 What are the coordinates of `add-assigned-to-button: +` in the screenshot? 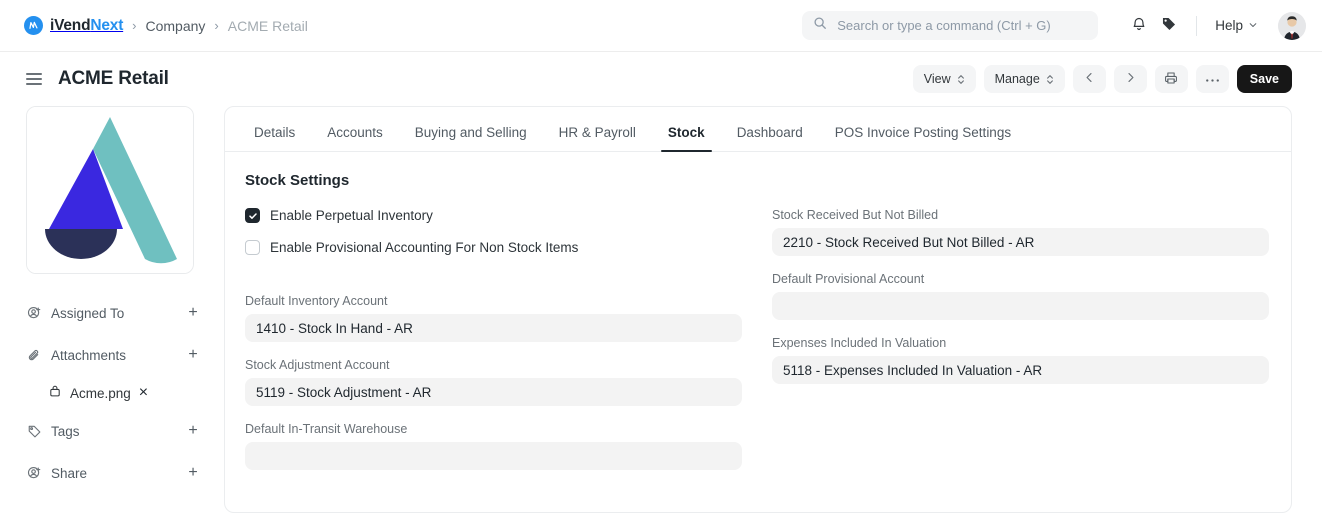 It's located at (193, 313).